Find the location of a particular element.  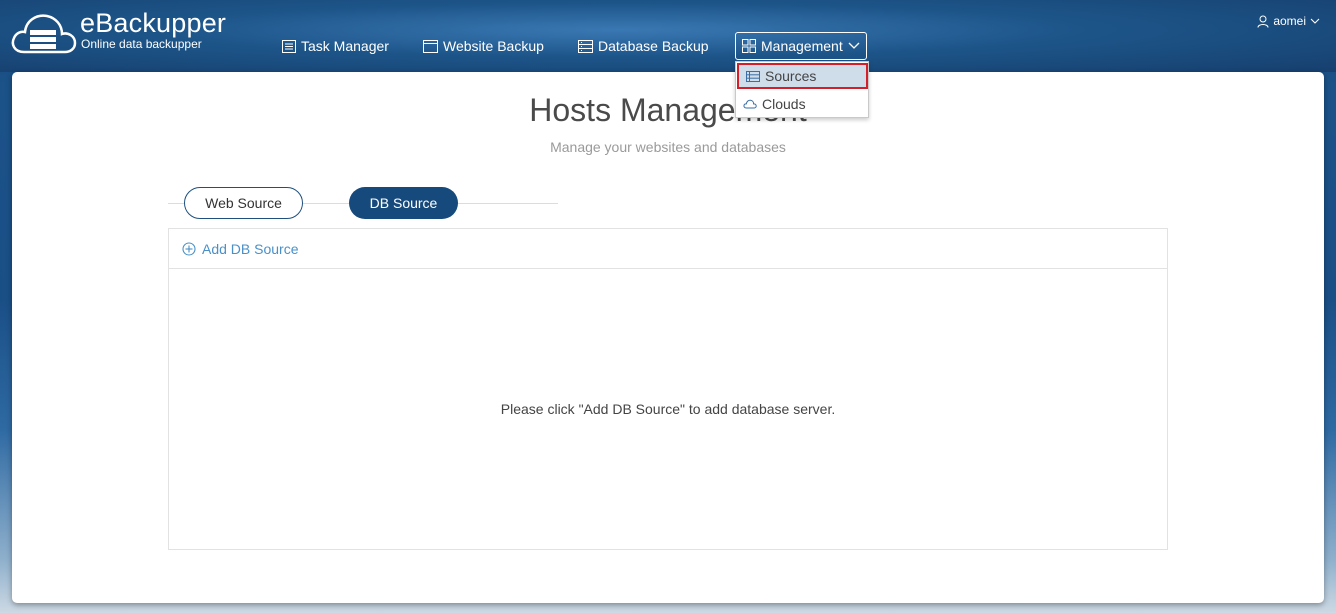

server-list-icon is located at coordinates (753, 76).